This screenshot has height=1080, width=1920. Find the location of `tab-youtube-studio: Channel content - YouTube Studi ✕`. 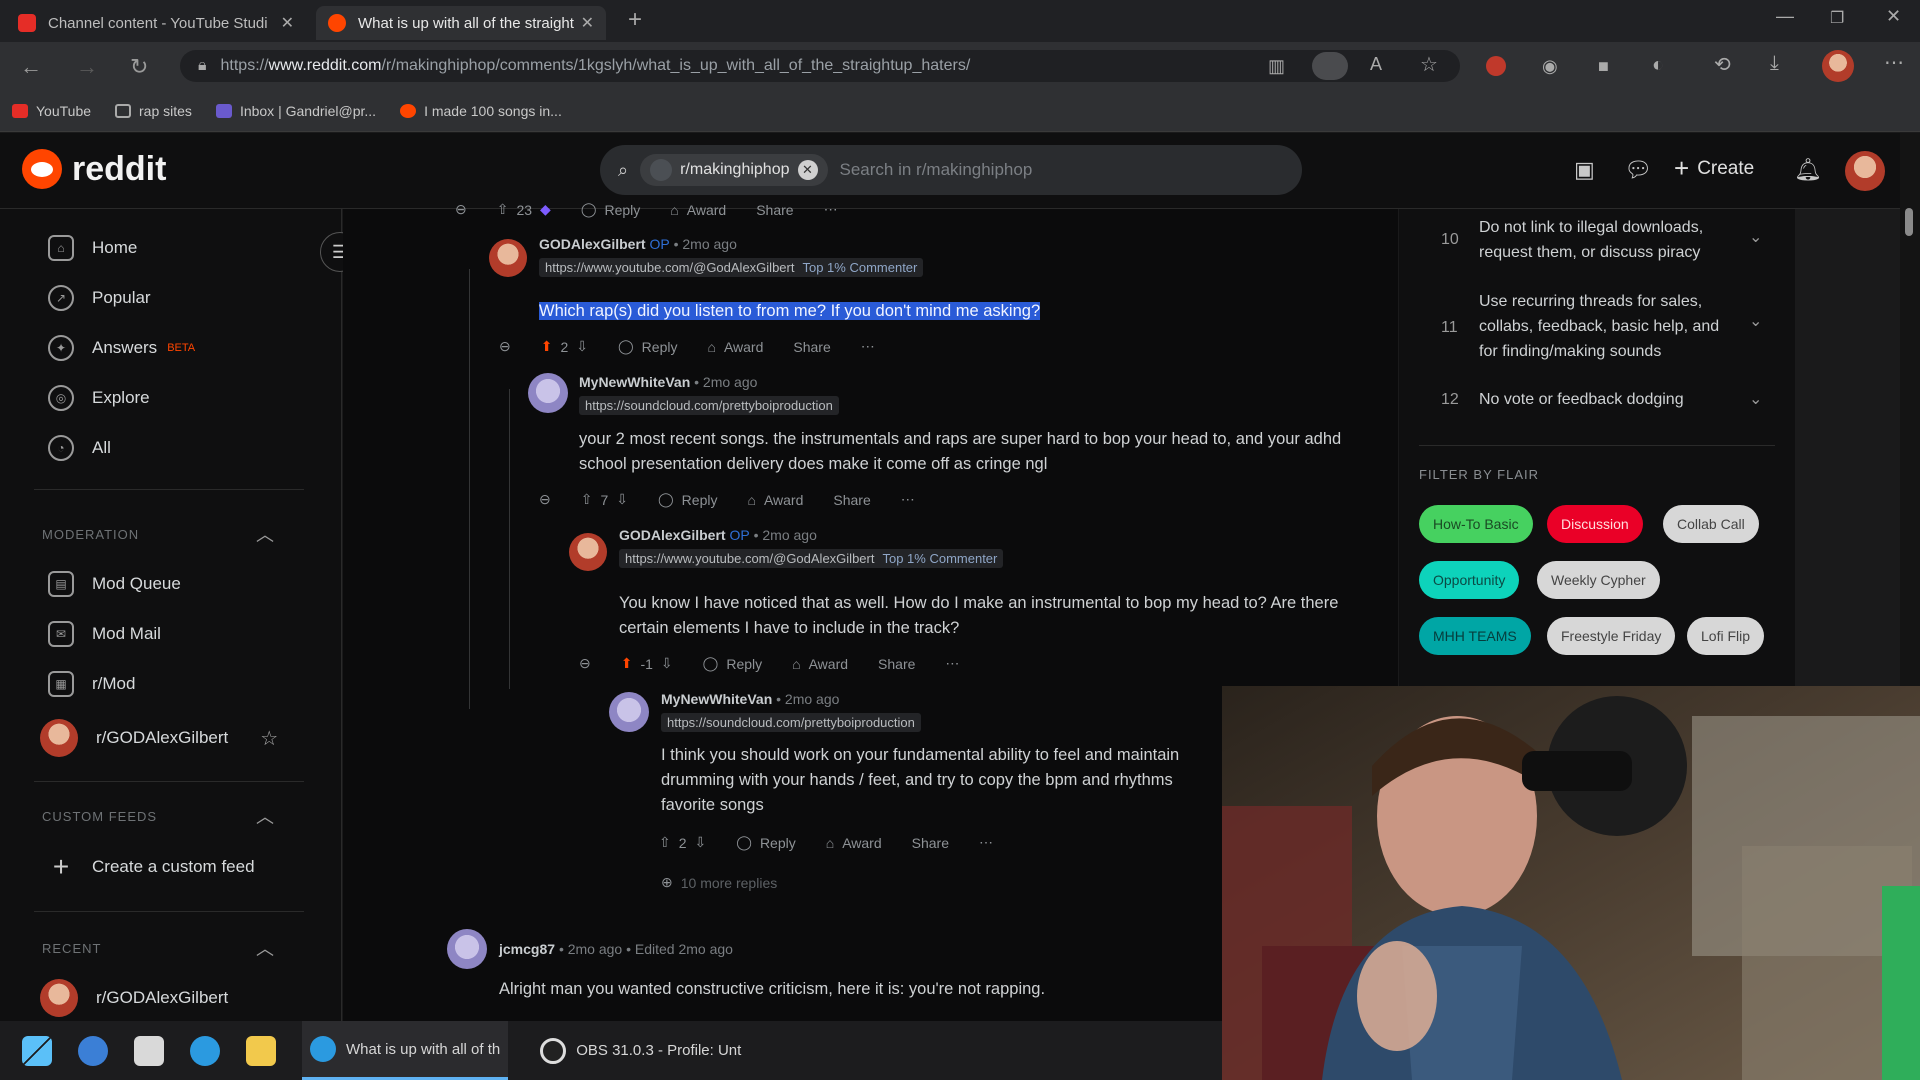

tab-youtube-studio: Channel content - YouTube Studi ✕ is located at coordinates (156, 23).